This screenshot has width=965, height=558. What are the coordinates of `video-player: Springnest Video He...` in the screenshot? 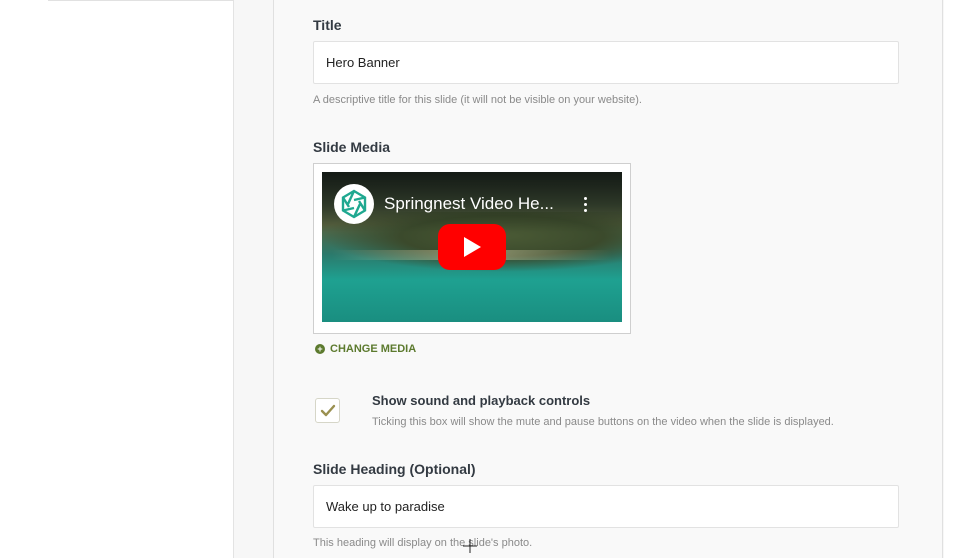 It's located at (472, 247).